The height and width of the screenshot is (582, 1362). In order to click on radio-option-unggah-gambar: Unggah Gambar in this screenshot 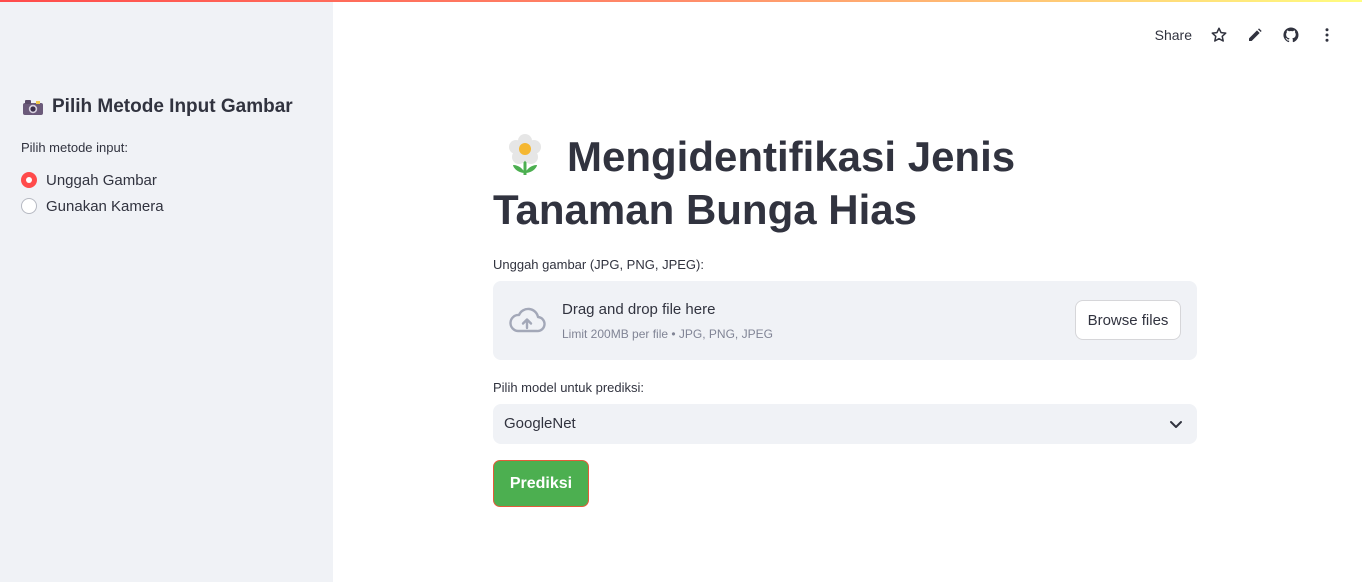, I will do `click(92, 180)`.